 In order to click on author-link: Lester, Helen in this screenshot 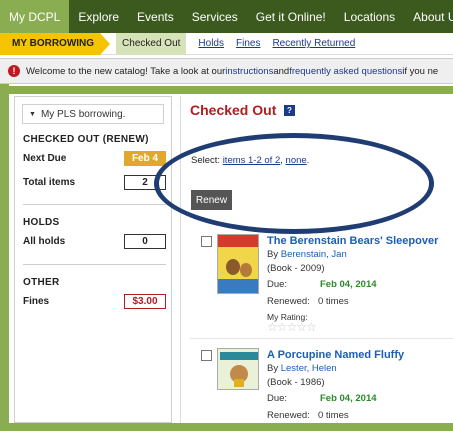, I will do `click(309, 368)`.